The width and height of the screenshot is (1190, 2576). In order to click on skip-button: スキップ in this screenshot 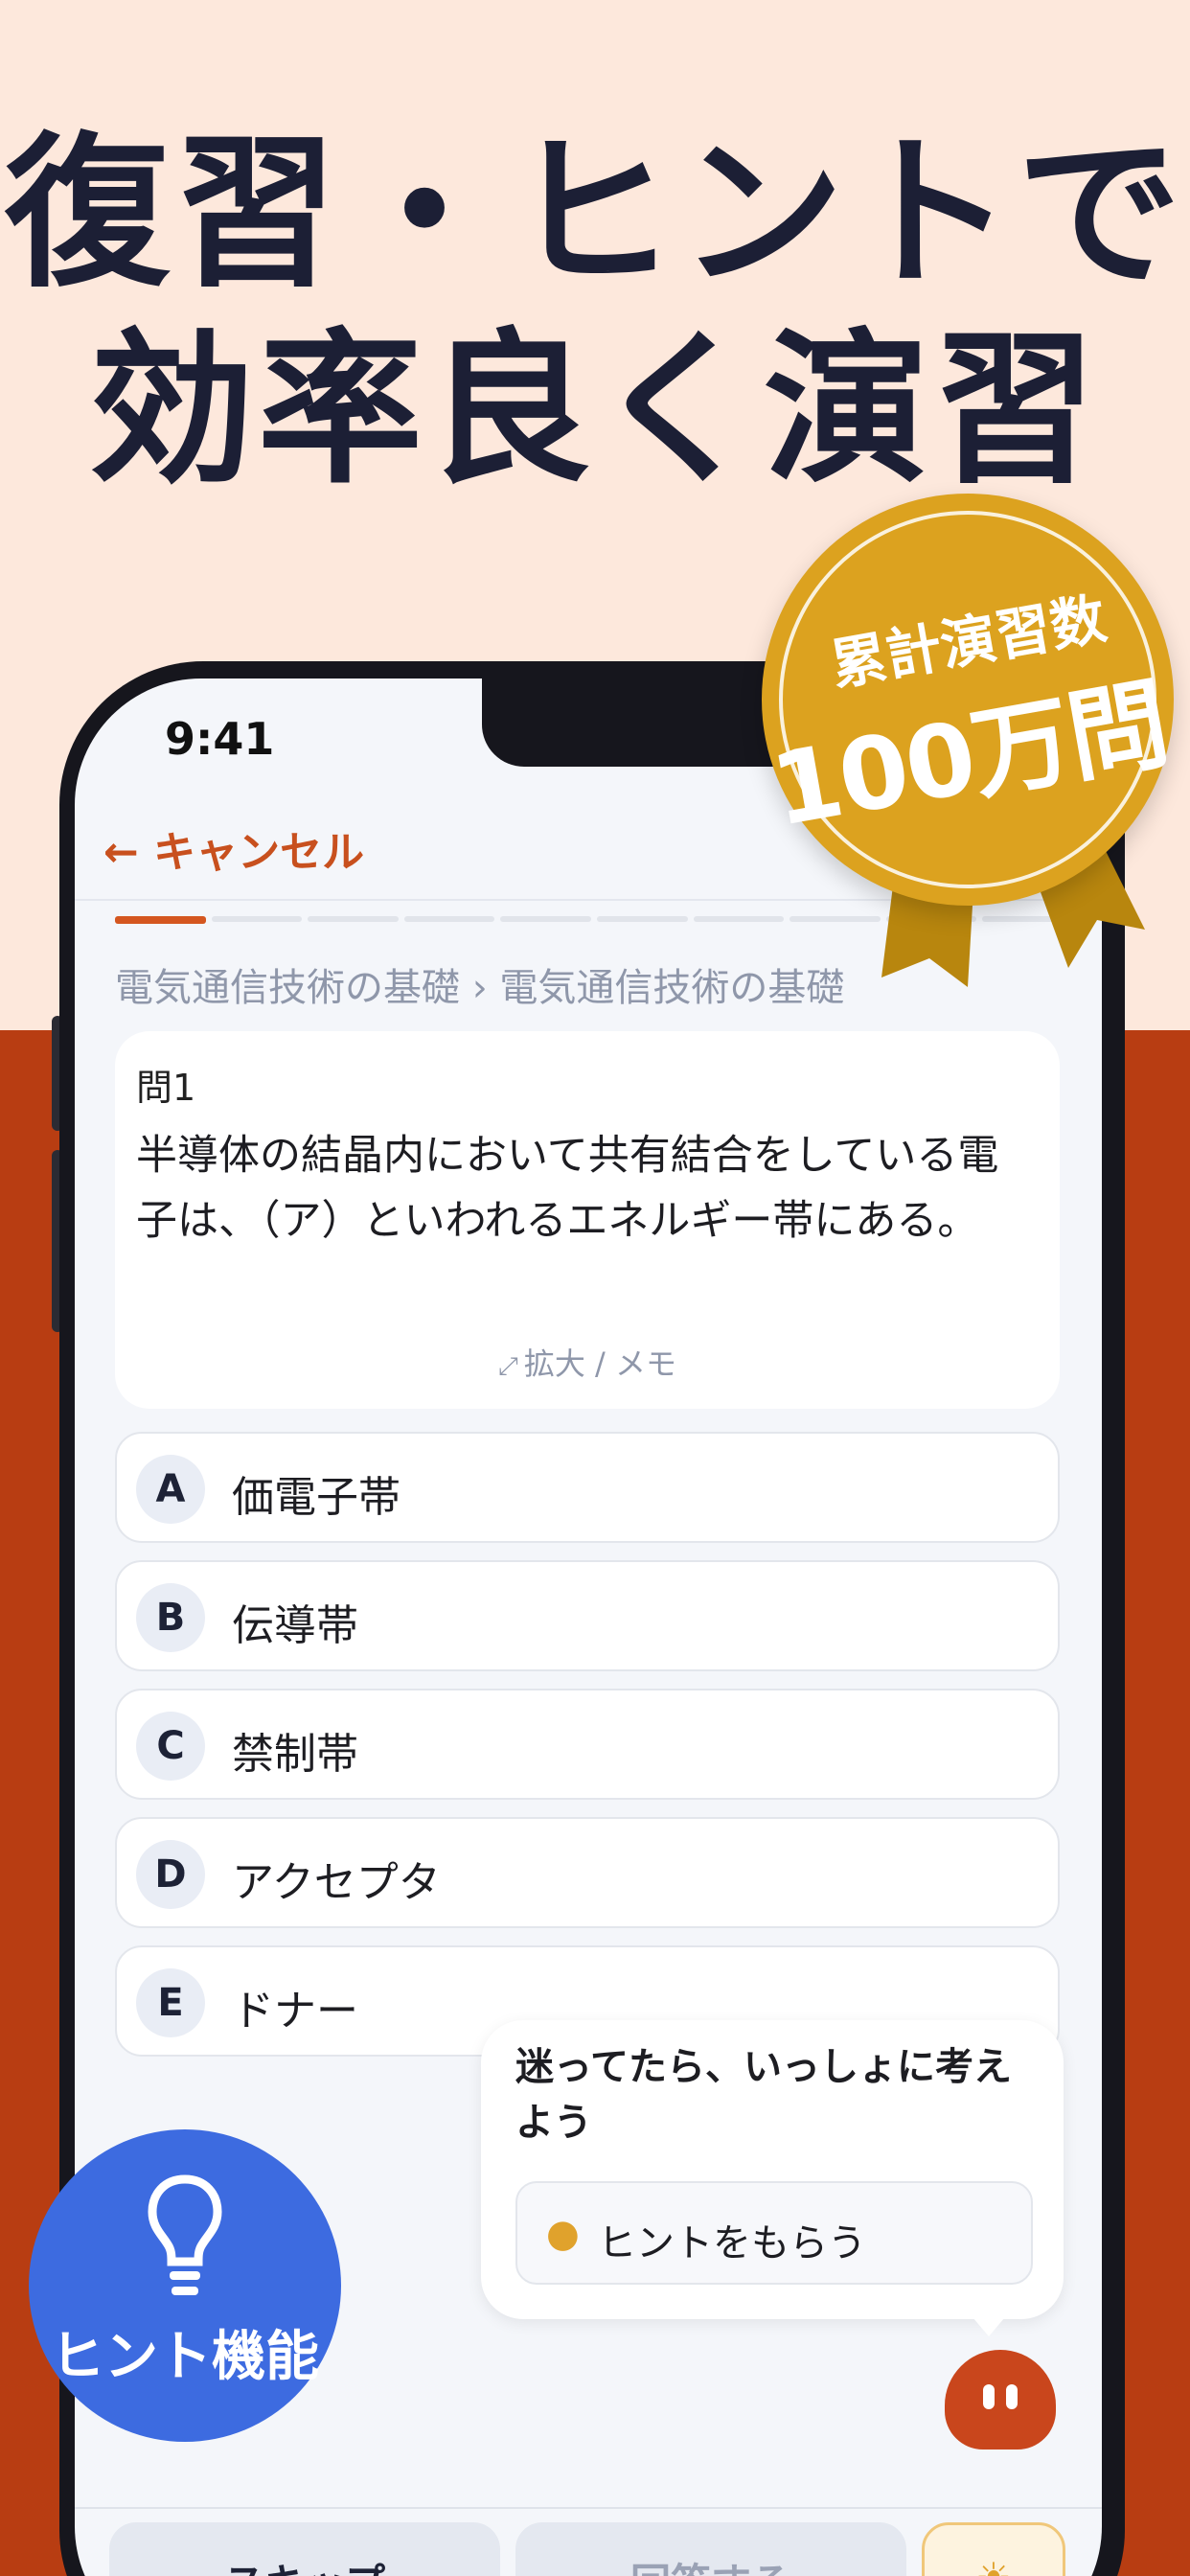, I will do `click(304, 2549)`.